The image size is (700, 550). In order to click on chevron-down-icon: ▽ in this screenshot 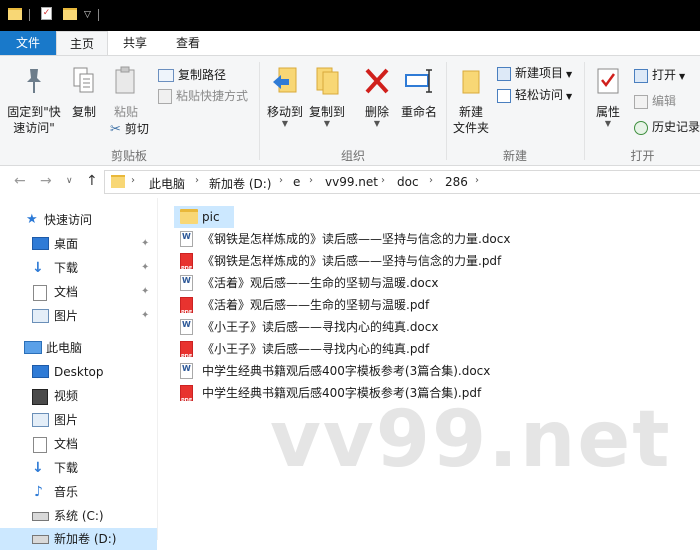, I will do `click(87, 15)`.